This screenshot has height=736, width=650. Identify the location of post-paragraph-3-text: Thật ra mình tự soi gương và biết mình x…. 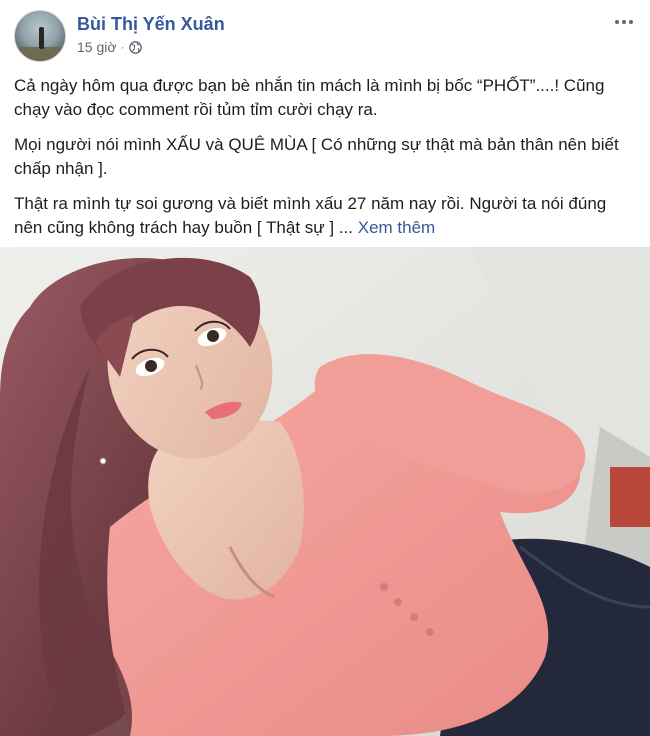
(310, 215).